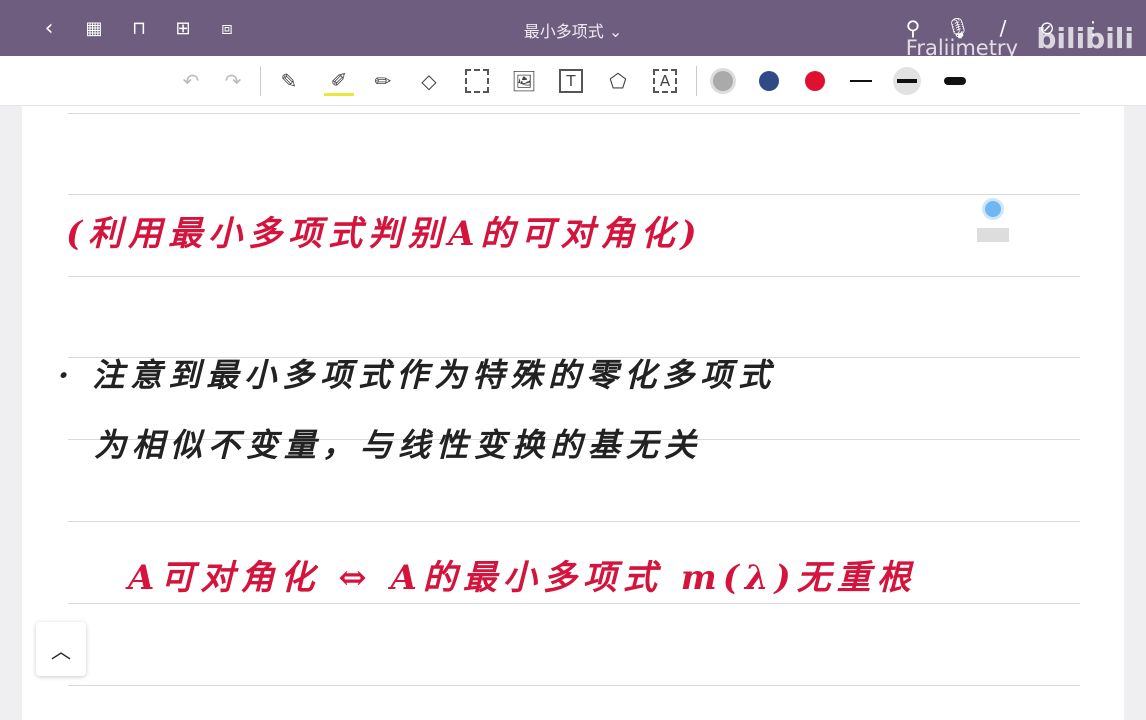  I want to click on tool-bar: ↶ ↷ ✎ ✐ ✏ ◇ 🖼 T ⬠ A, so click(573, 81).